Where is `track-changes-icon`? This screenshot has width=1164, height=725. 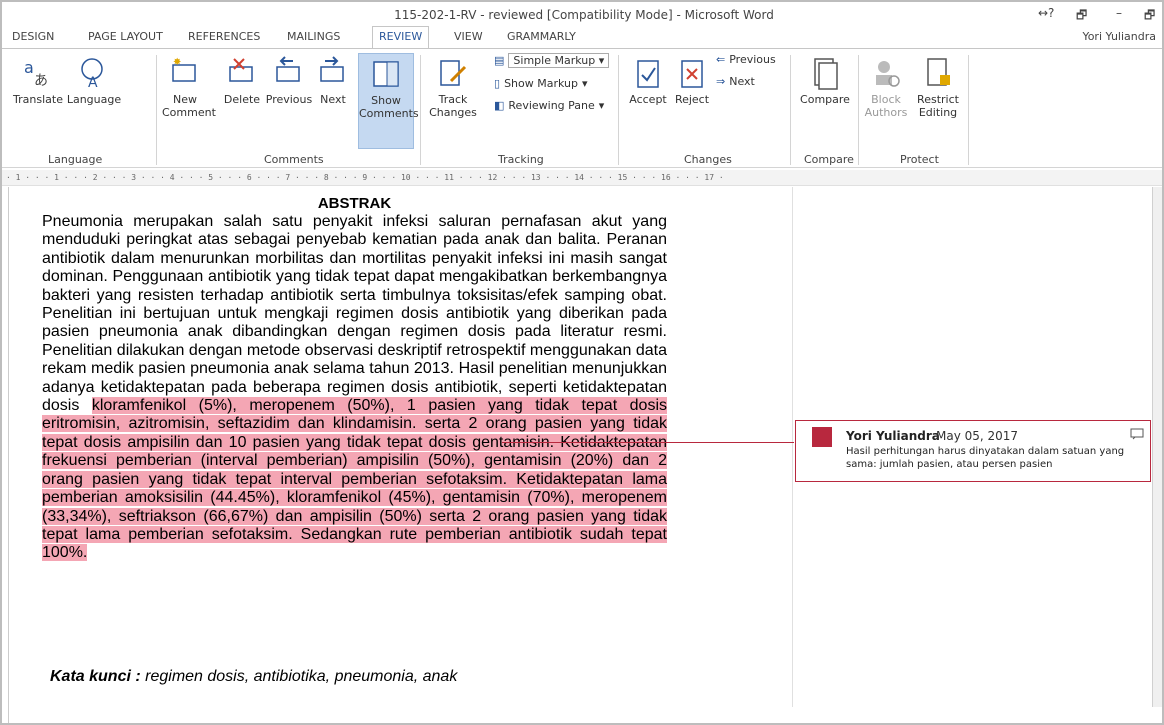
track-changes-icon is located at coordinates (453, 73).